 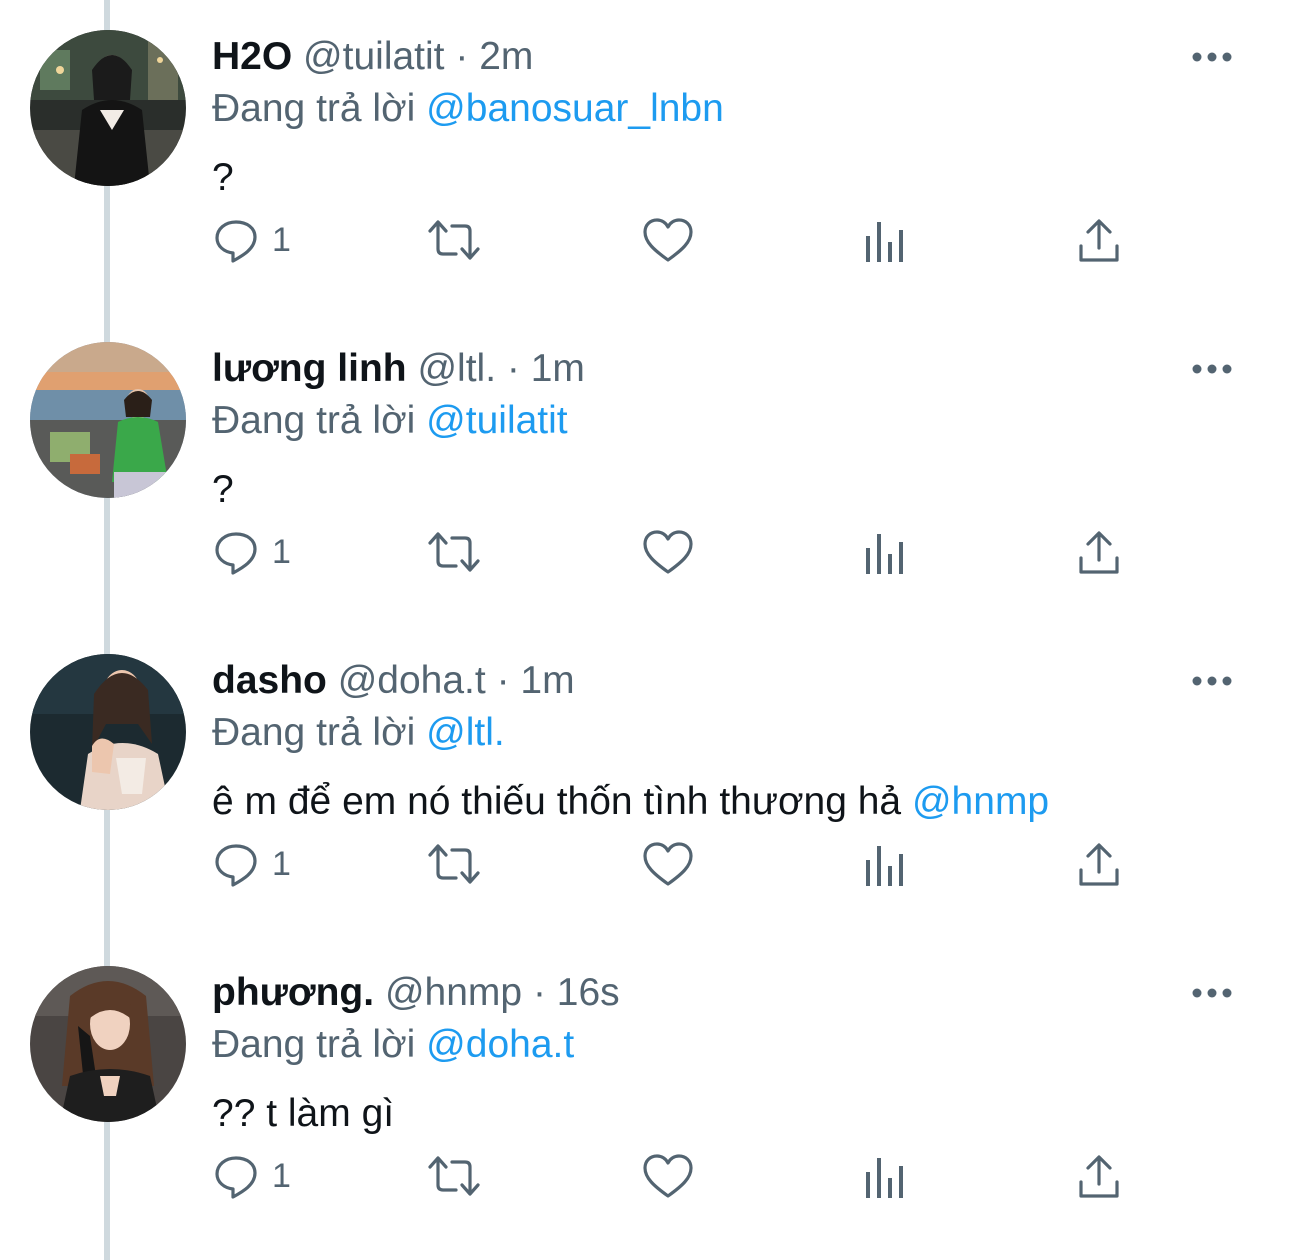 I want to click on timestamp: 16s, so click(x=588, y=992).